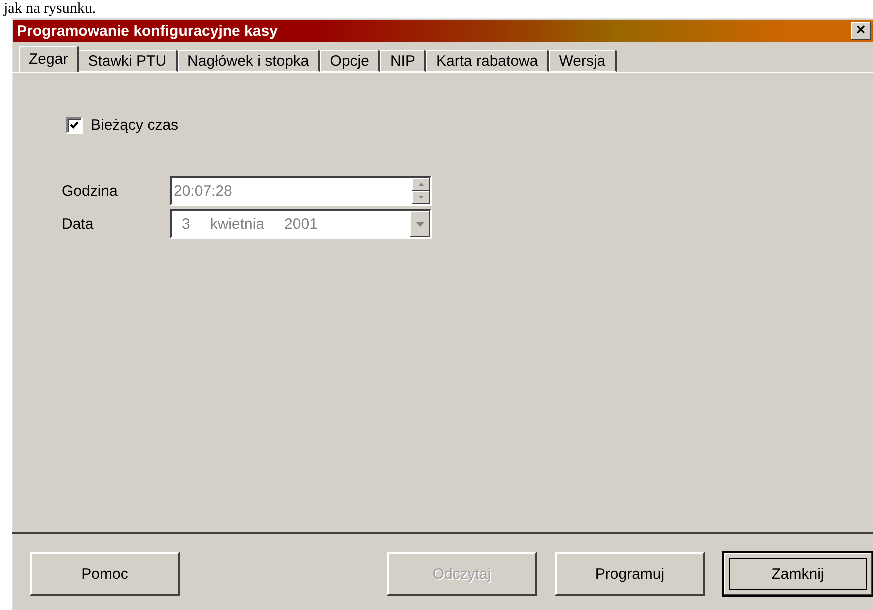 This screenshot has width=873, height=610. What do you see at coordinates (90, 191) in the screenshot?
I see `field-label: Godzina` at bounding box center [90, 191].